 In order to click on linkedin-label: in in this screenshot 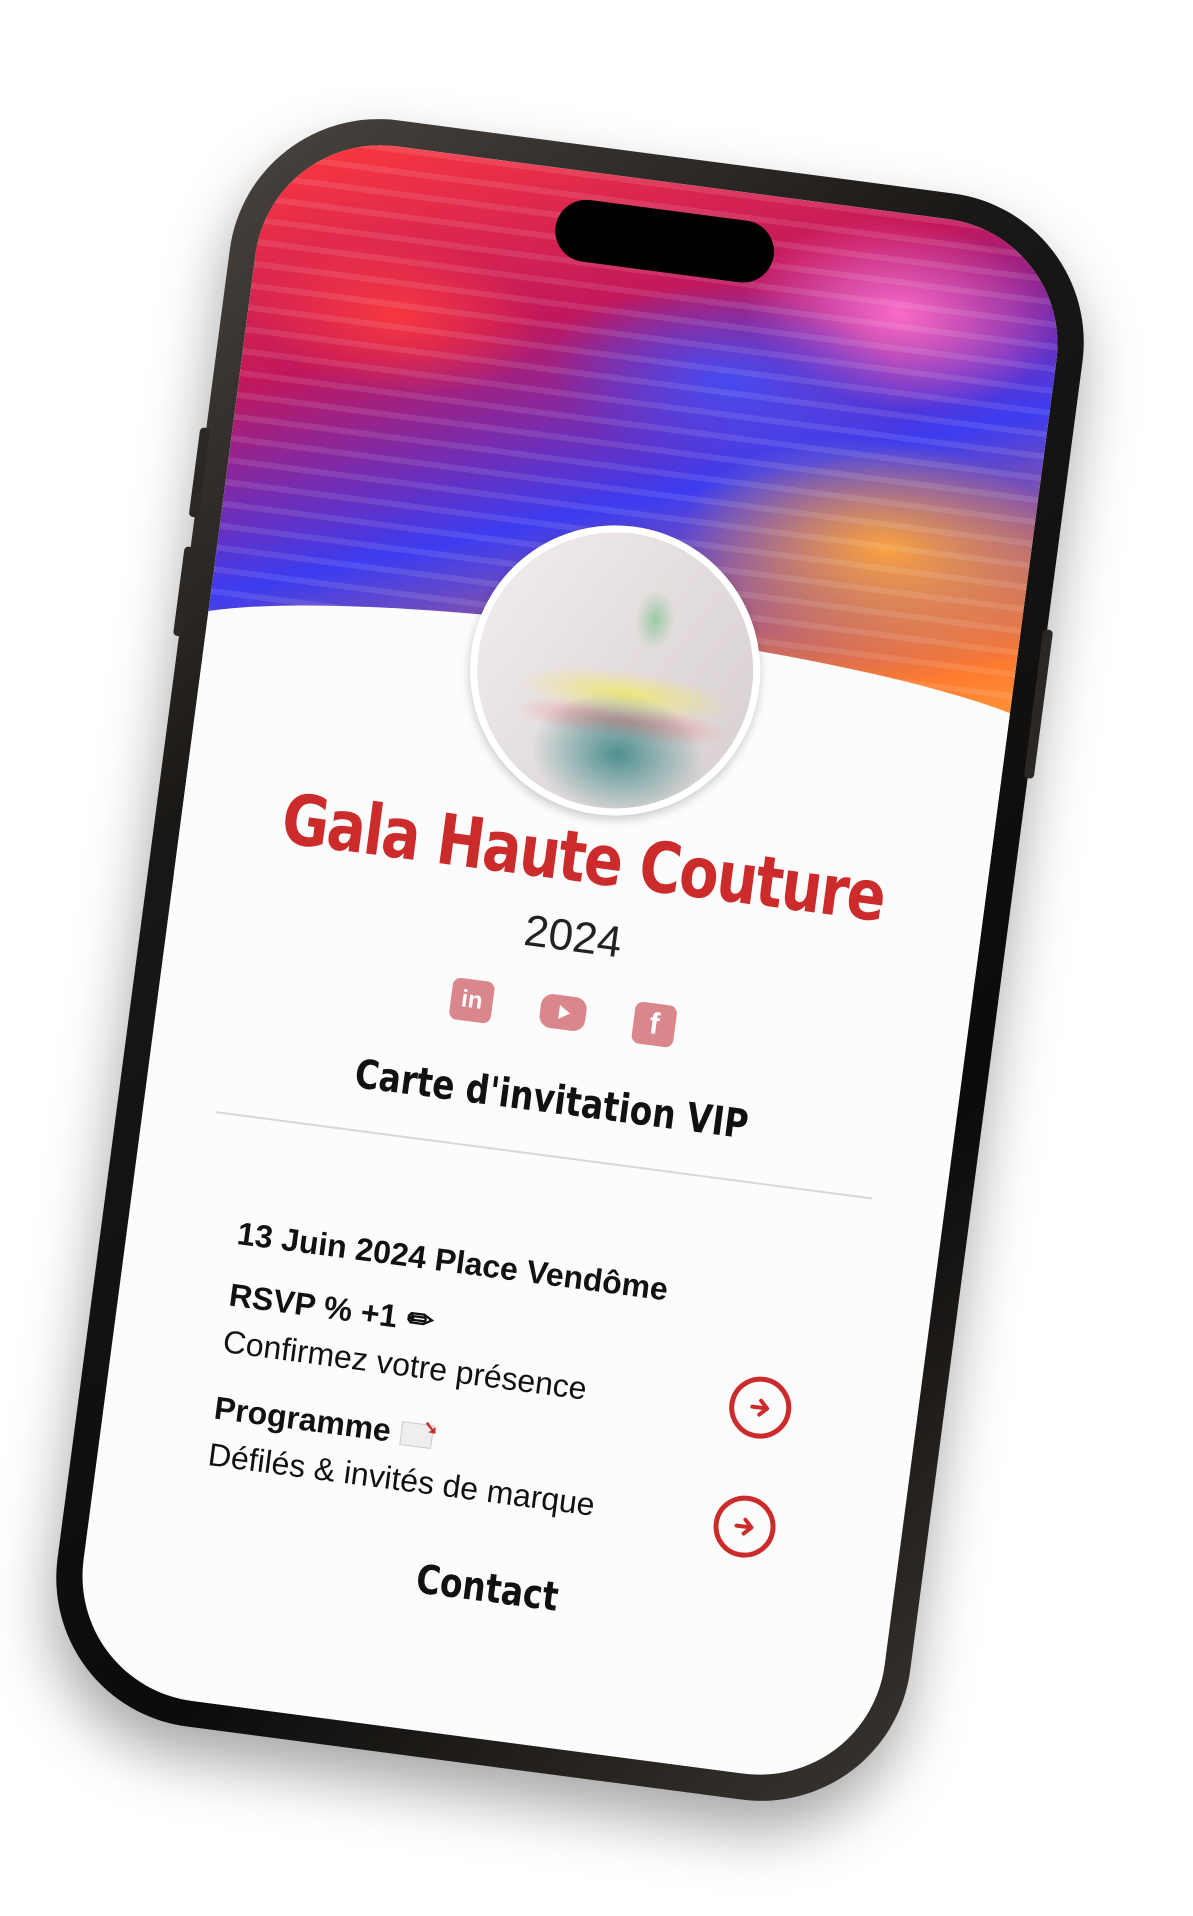, I will do `click(472, 1000)`.